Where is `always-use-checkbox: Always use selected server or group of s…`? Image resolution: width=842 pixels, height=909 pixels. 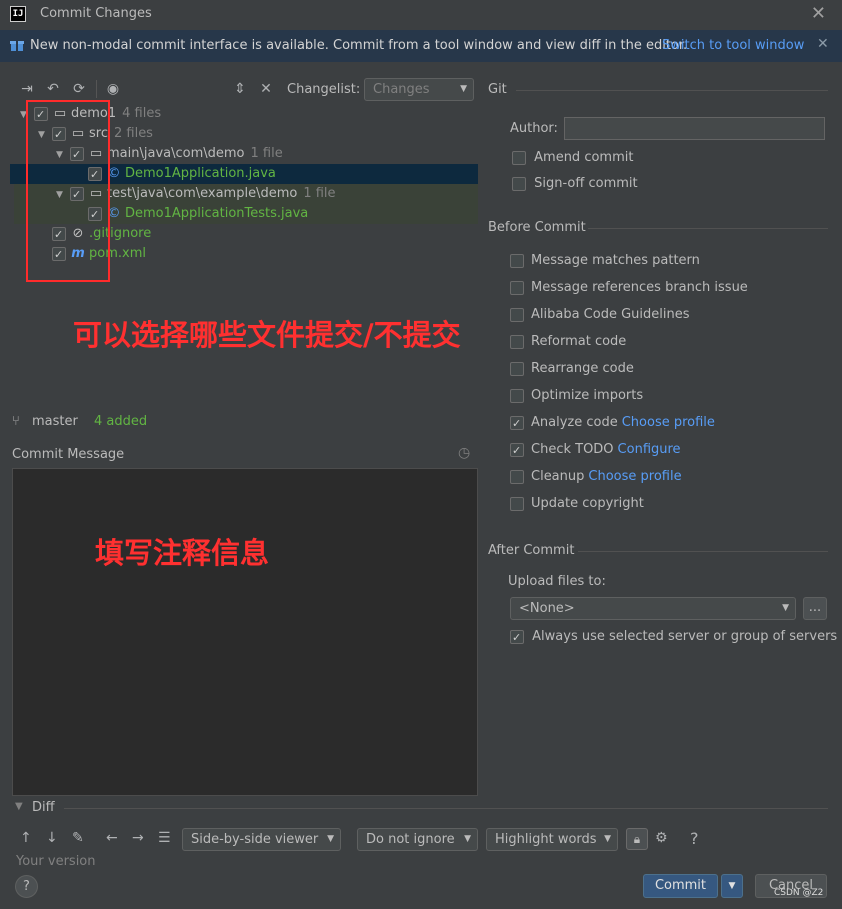
always-use-checkbox: Always use selected server or group of s… is located at coordinates (673, 637).